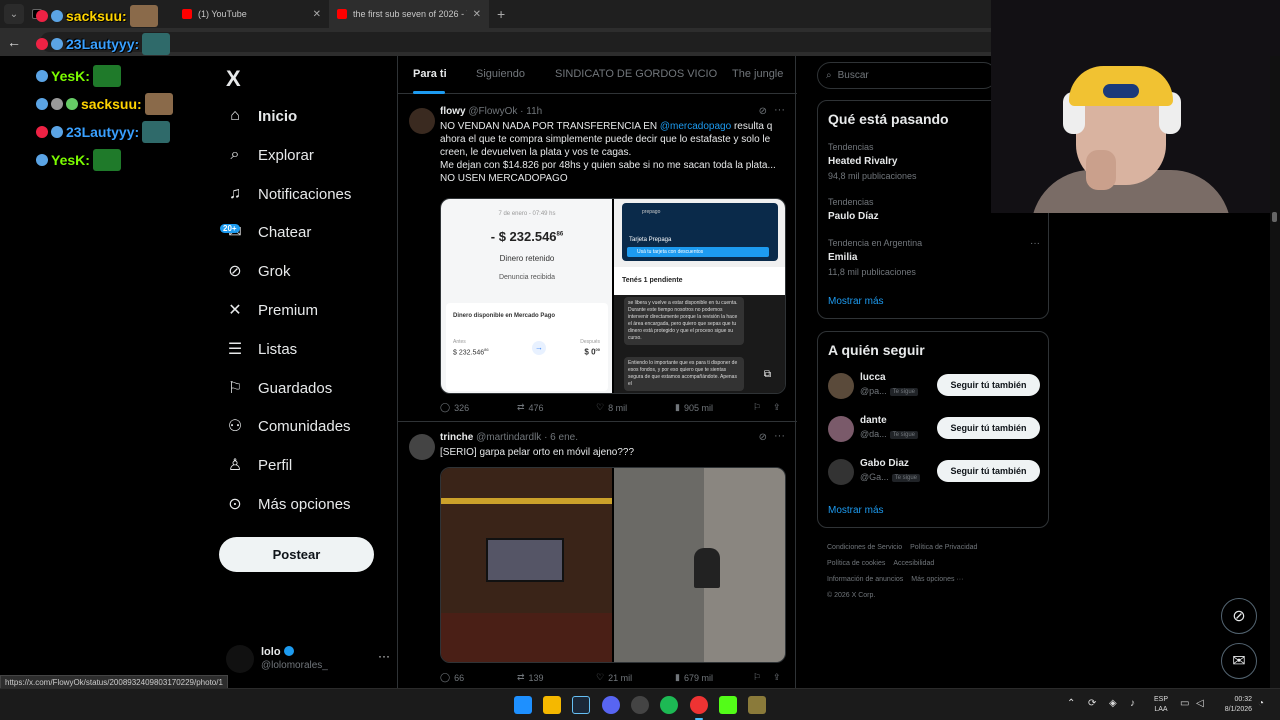  Describe the element at coordinates (613, 565) in the screenshot. I see `tweet-media` at that location.